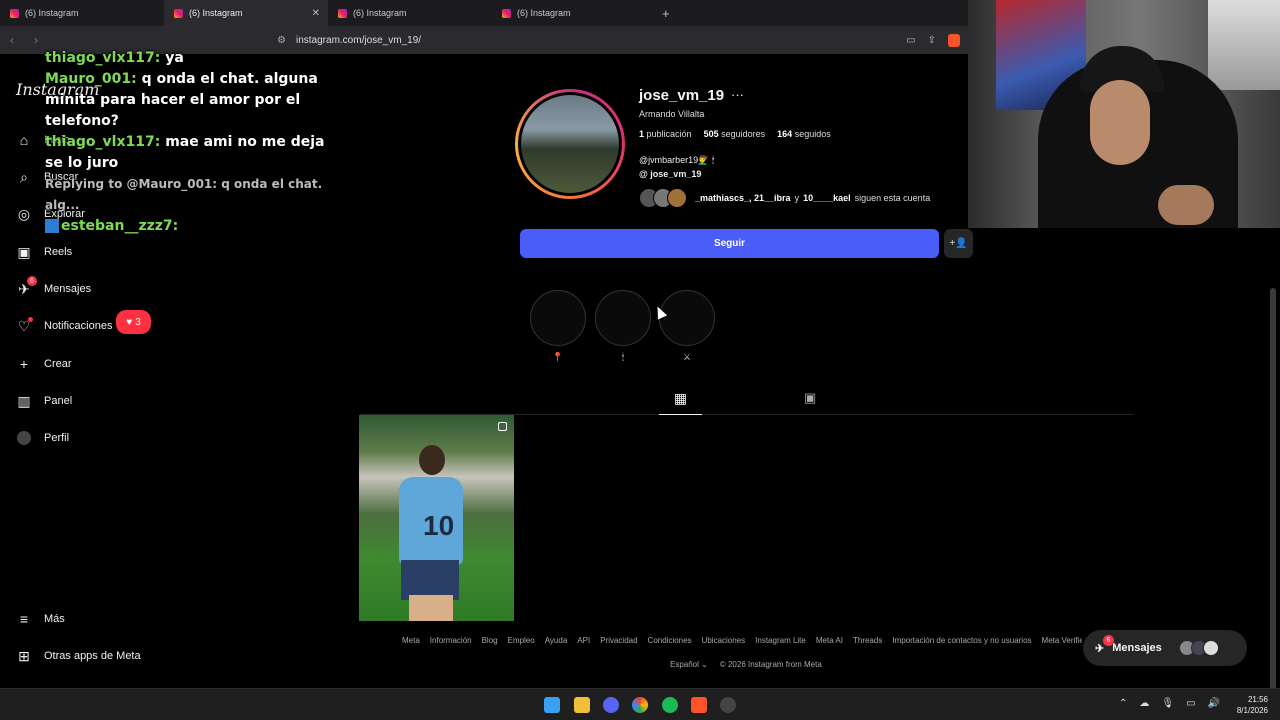 Image resolution: width=1280 pixels, height=720 pixels. I want to click on sidebar-item-label: Panel, so click(58, 401).